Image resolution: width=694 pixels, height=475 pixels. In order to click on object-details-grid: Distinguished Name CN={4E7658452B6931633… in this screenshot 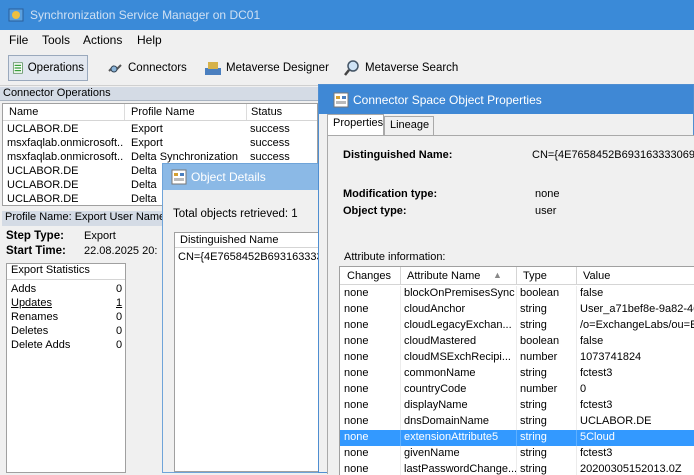, I will do `click(254, 352)`.